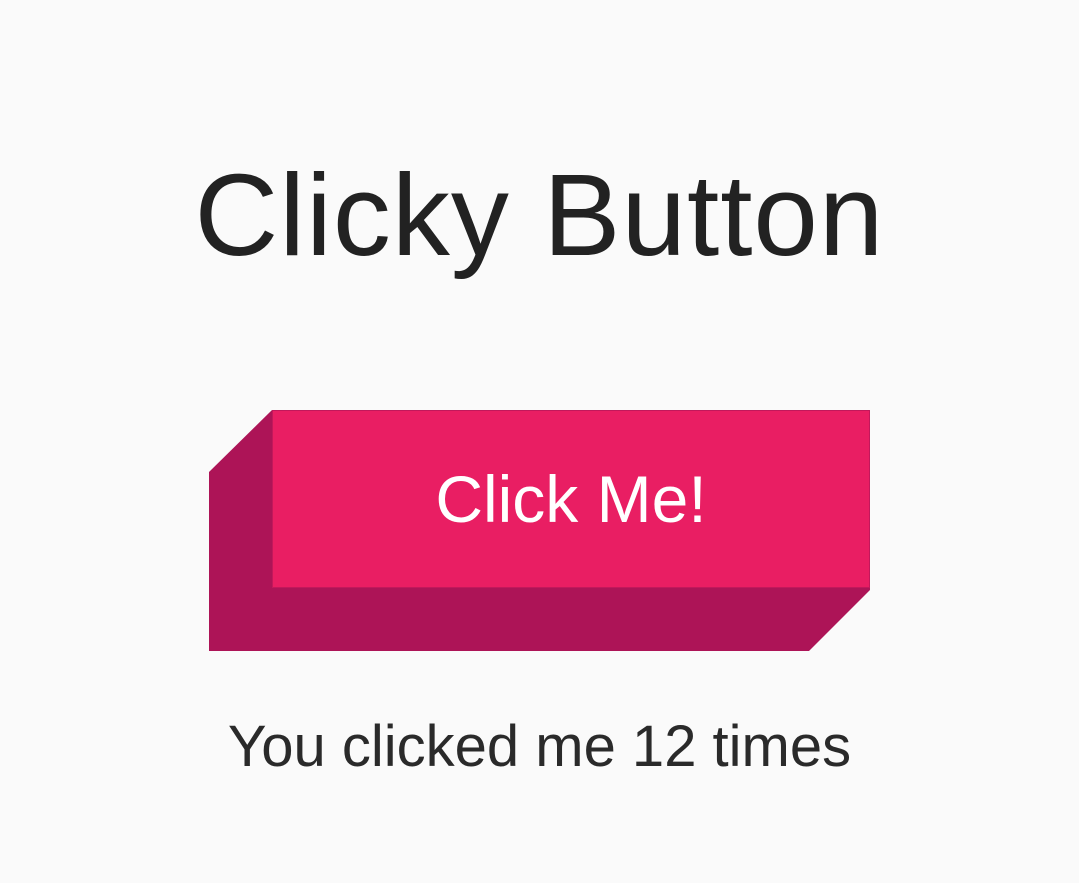  I want to click on page-title: Clicky Button, so click(539, 215).